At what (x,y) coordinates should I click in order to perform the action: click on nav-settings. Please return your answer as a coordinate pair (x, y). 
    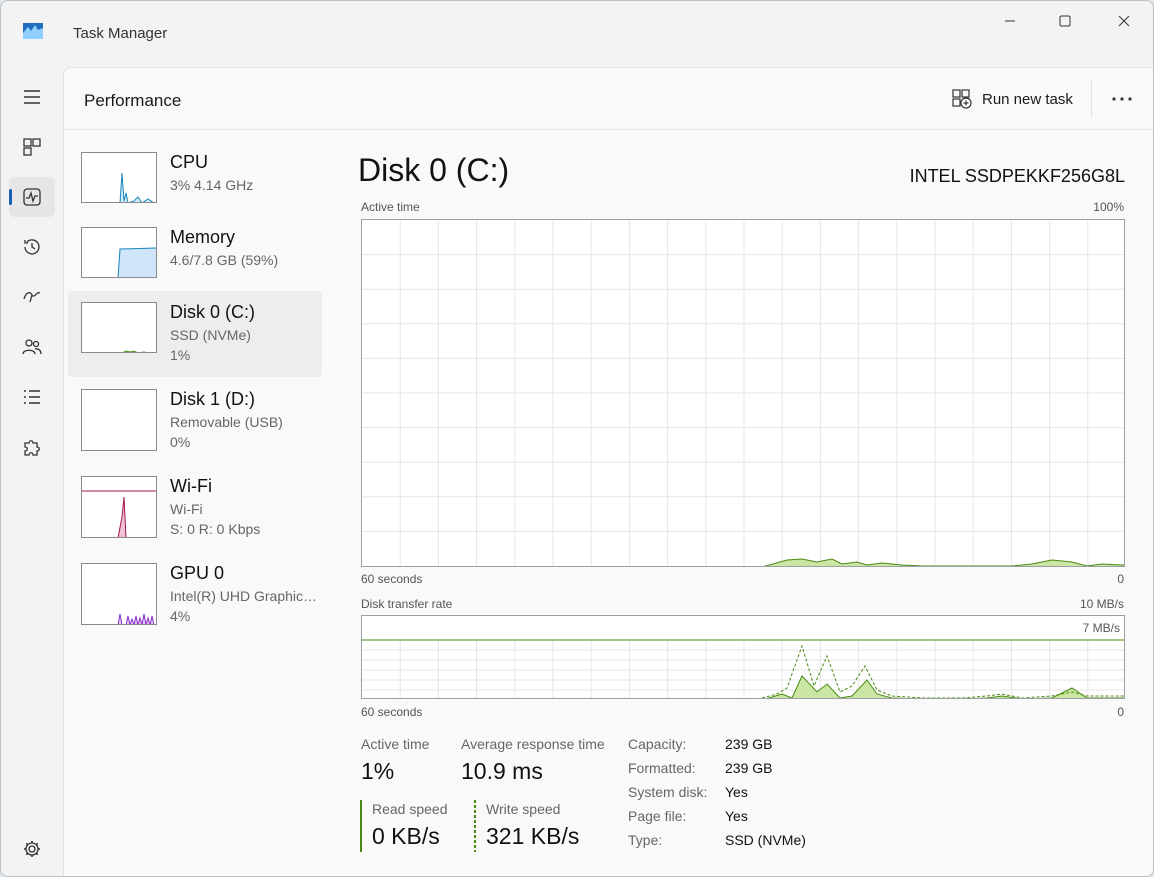
    Looking at the image, I should click on (32, 849).